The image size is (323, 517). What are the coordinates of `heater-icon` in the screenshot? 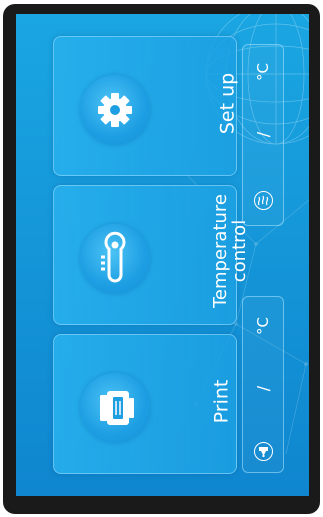 It's located at (263, 200).